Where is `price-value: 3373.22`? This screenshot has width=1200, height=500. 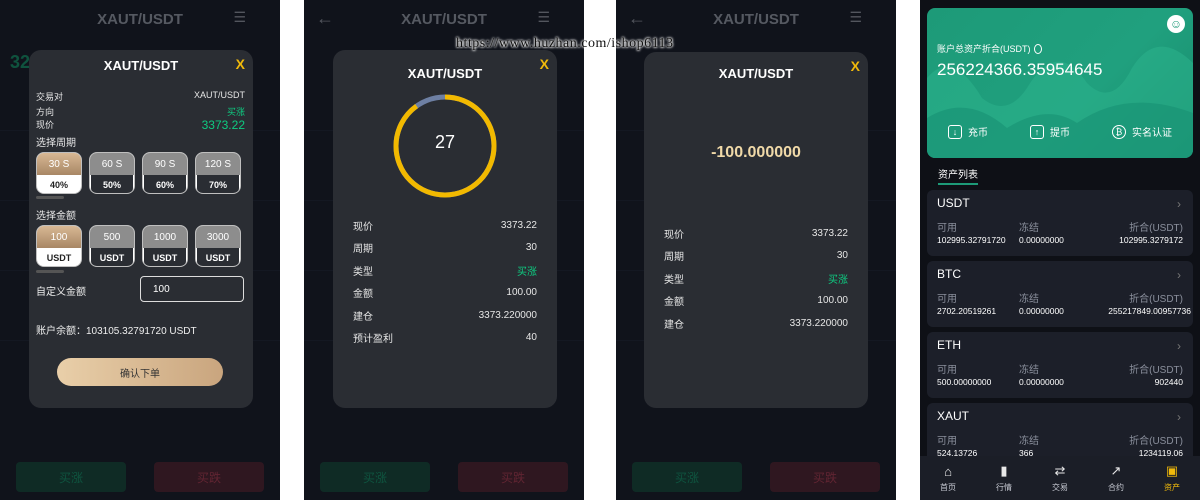
price-value: 3373.22 is located at coordinates (223, 125).